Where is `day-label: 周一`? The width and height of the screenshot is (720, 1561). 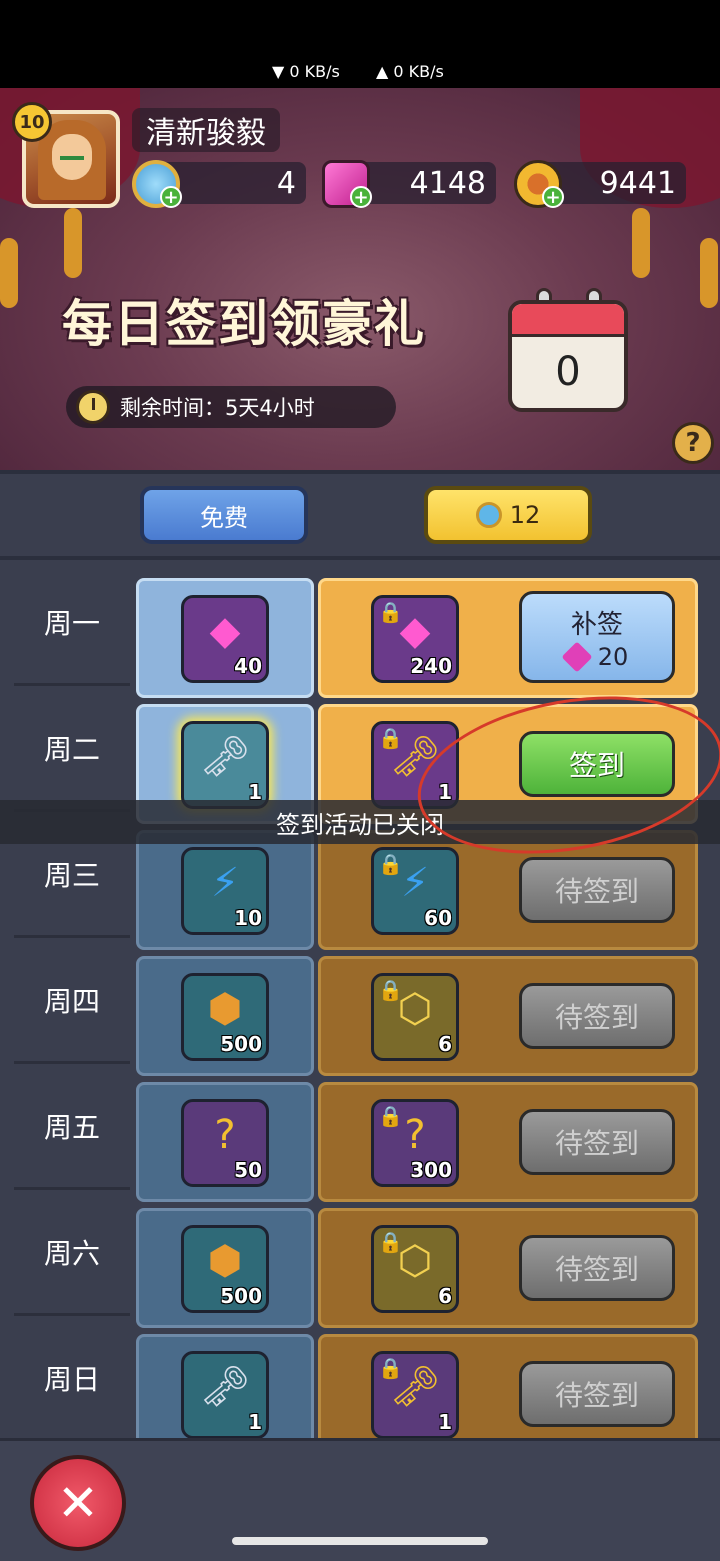 day-label: 周一 is located at coordinates (72, 623).